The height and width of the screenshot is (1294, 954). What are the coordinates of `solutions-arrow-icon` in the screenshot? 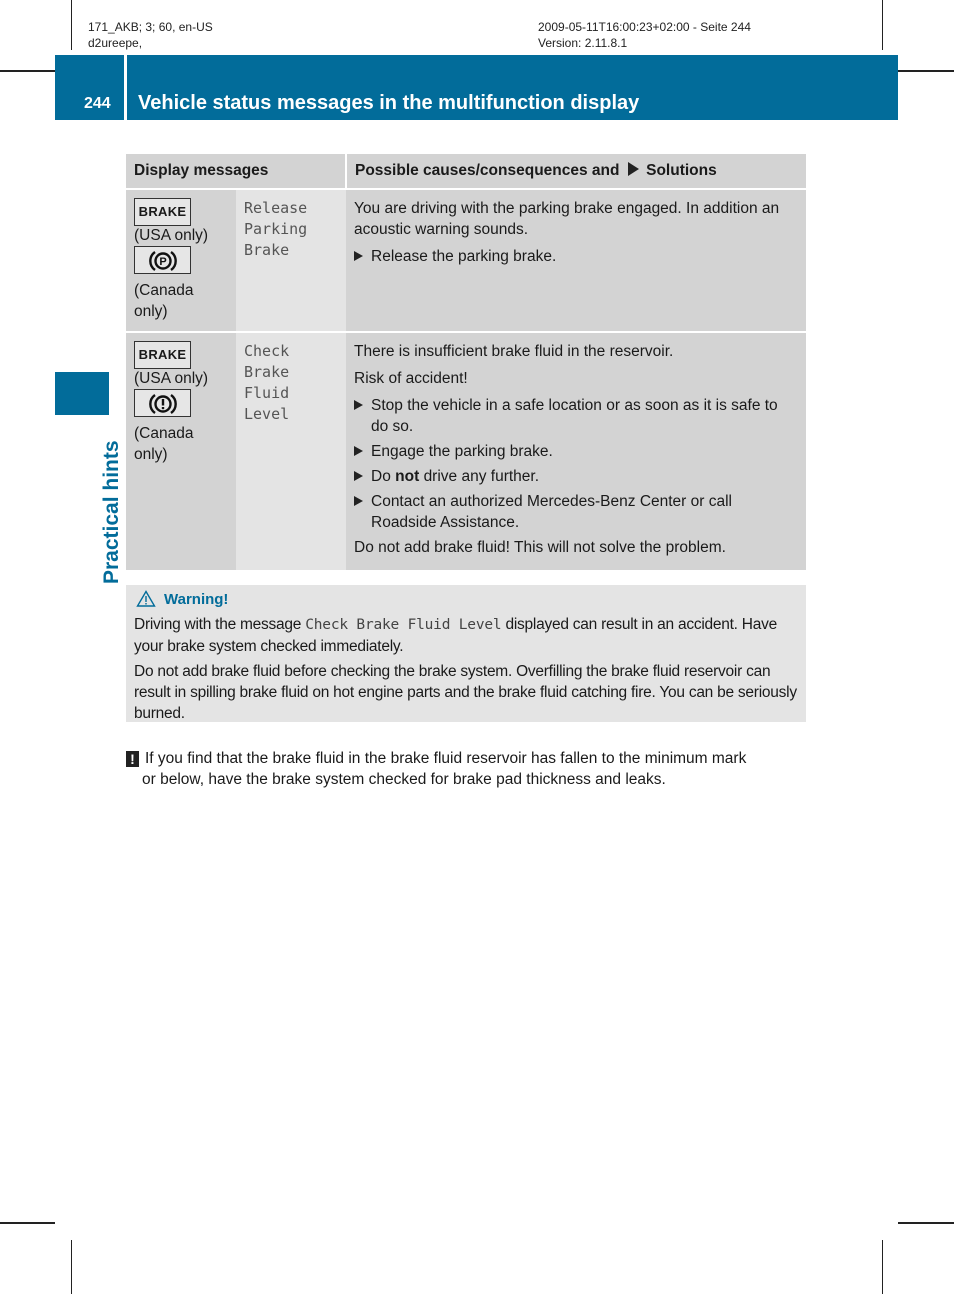 It's located at (633, 169).